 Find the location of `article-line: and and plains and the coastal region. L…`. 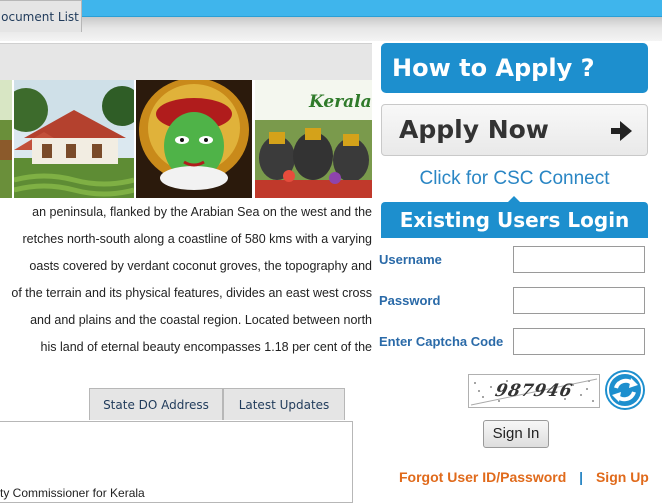

article-line: and and plains and the coastal region. L… is located at coordinates (201, 320).